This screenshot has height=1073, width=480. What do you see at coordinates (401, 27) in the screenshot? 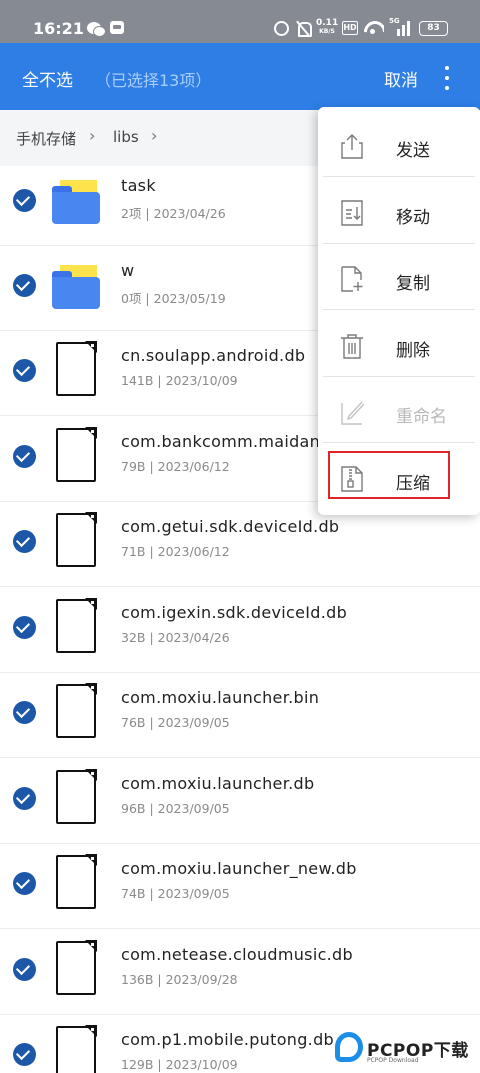
I see `signal-icon: 5G` at bounding box center [401, 27].